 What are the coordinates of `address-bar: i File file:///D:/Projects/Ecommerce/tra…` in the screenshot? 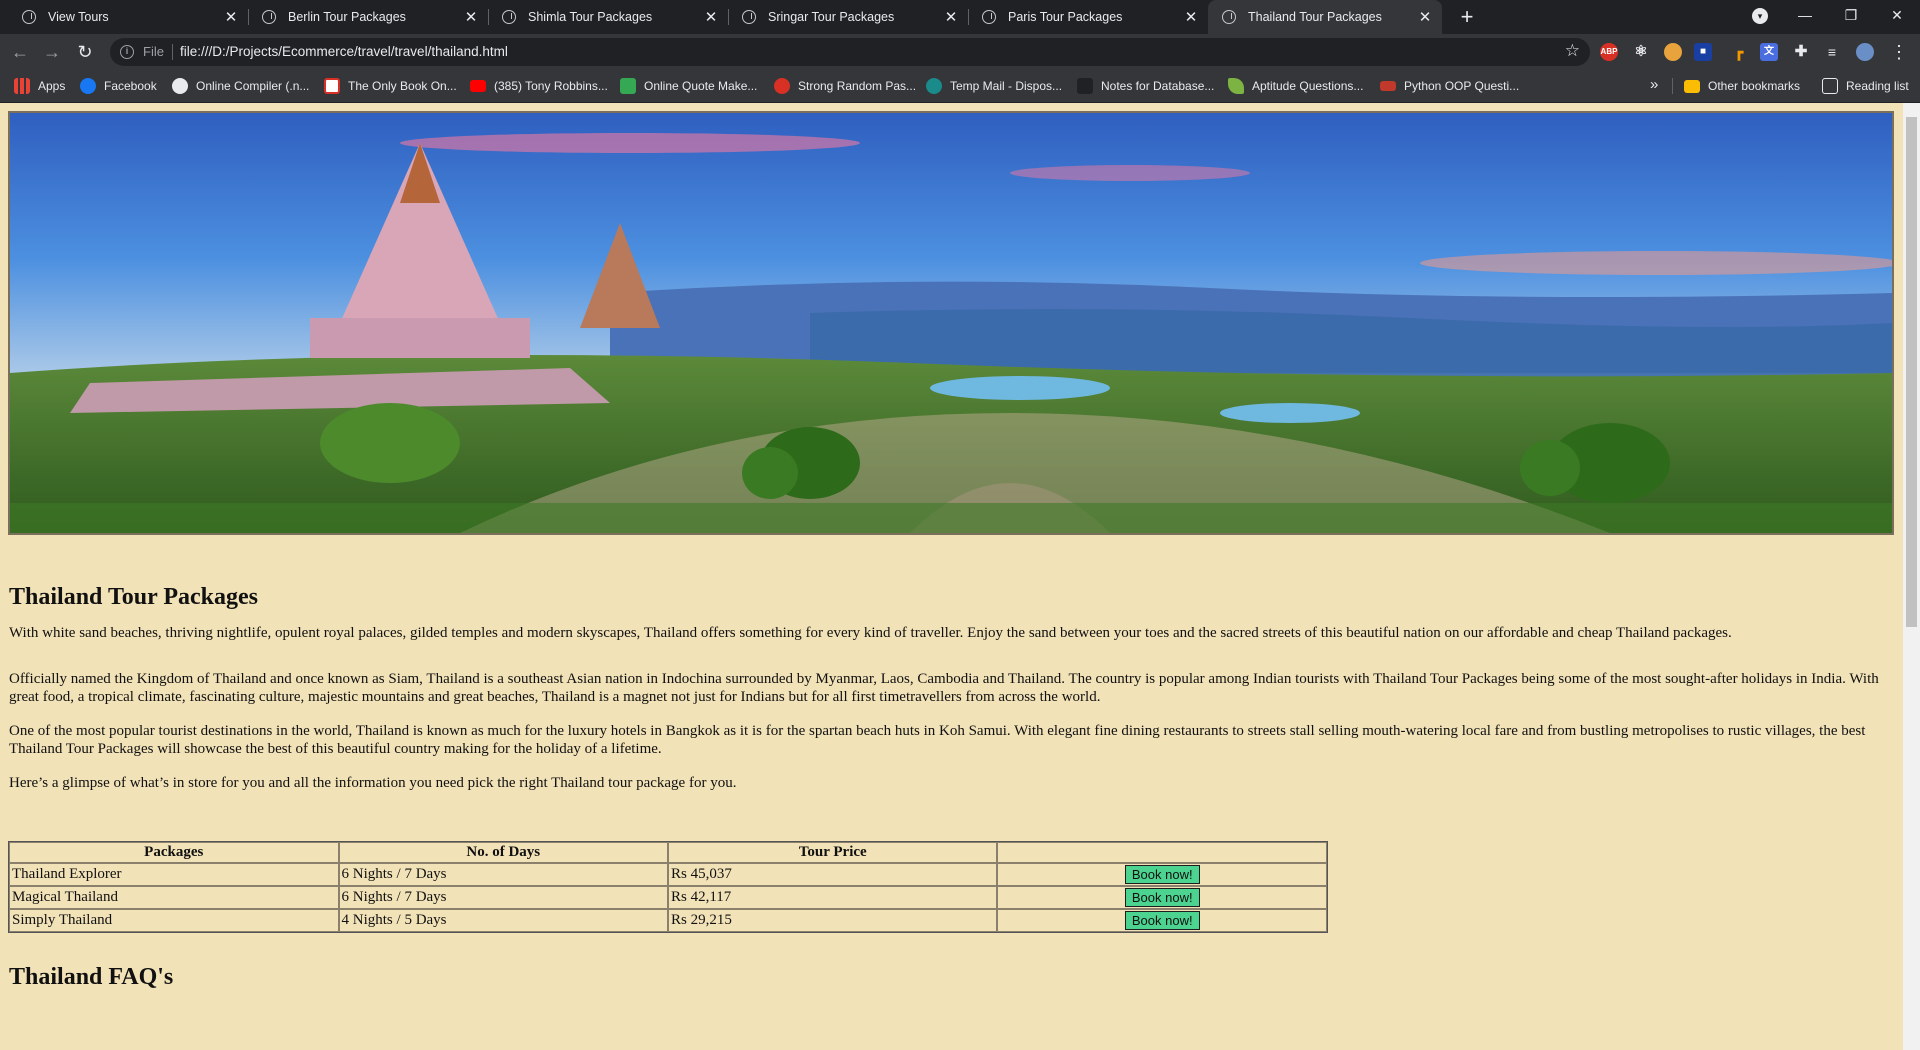 It's located at (850, 52).